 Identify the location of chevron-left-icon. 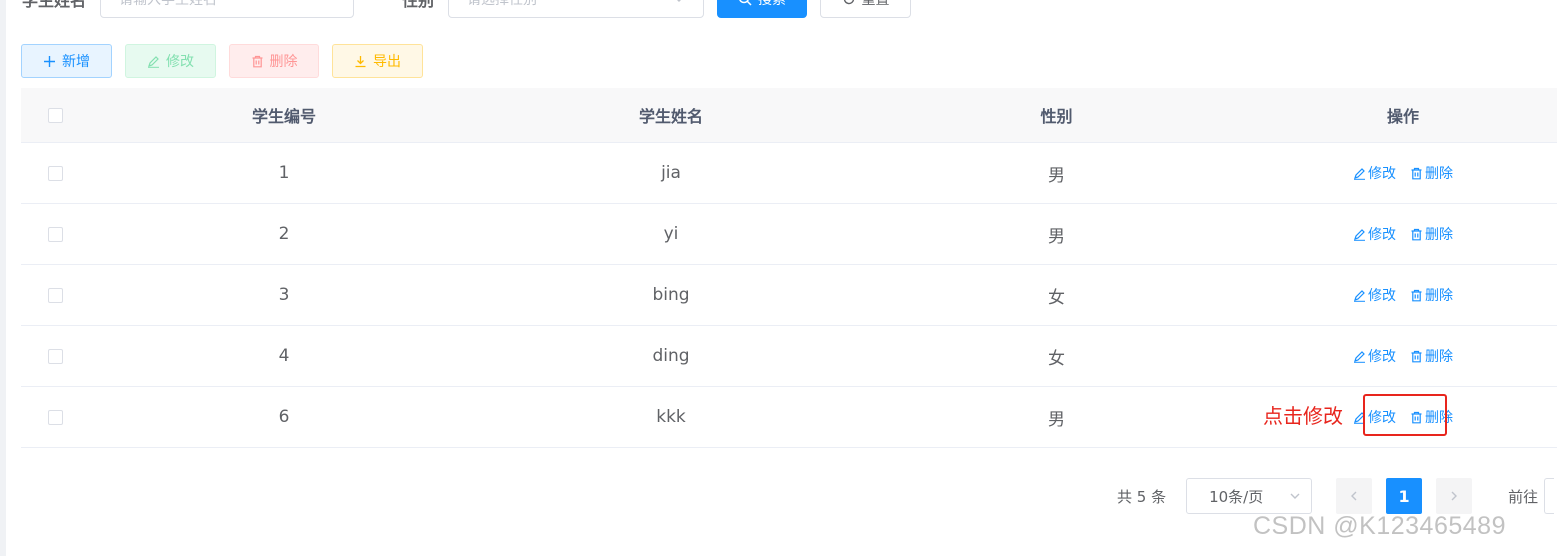
(1354, 496).